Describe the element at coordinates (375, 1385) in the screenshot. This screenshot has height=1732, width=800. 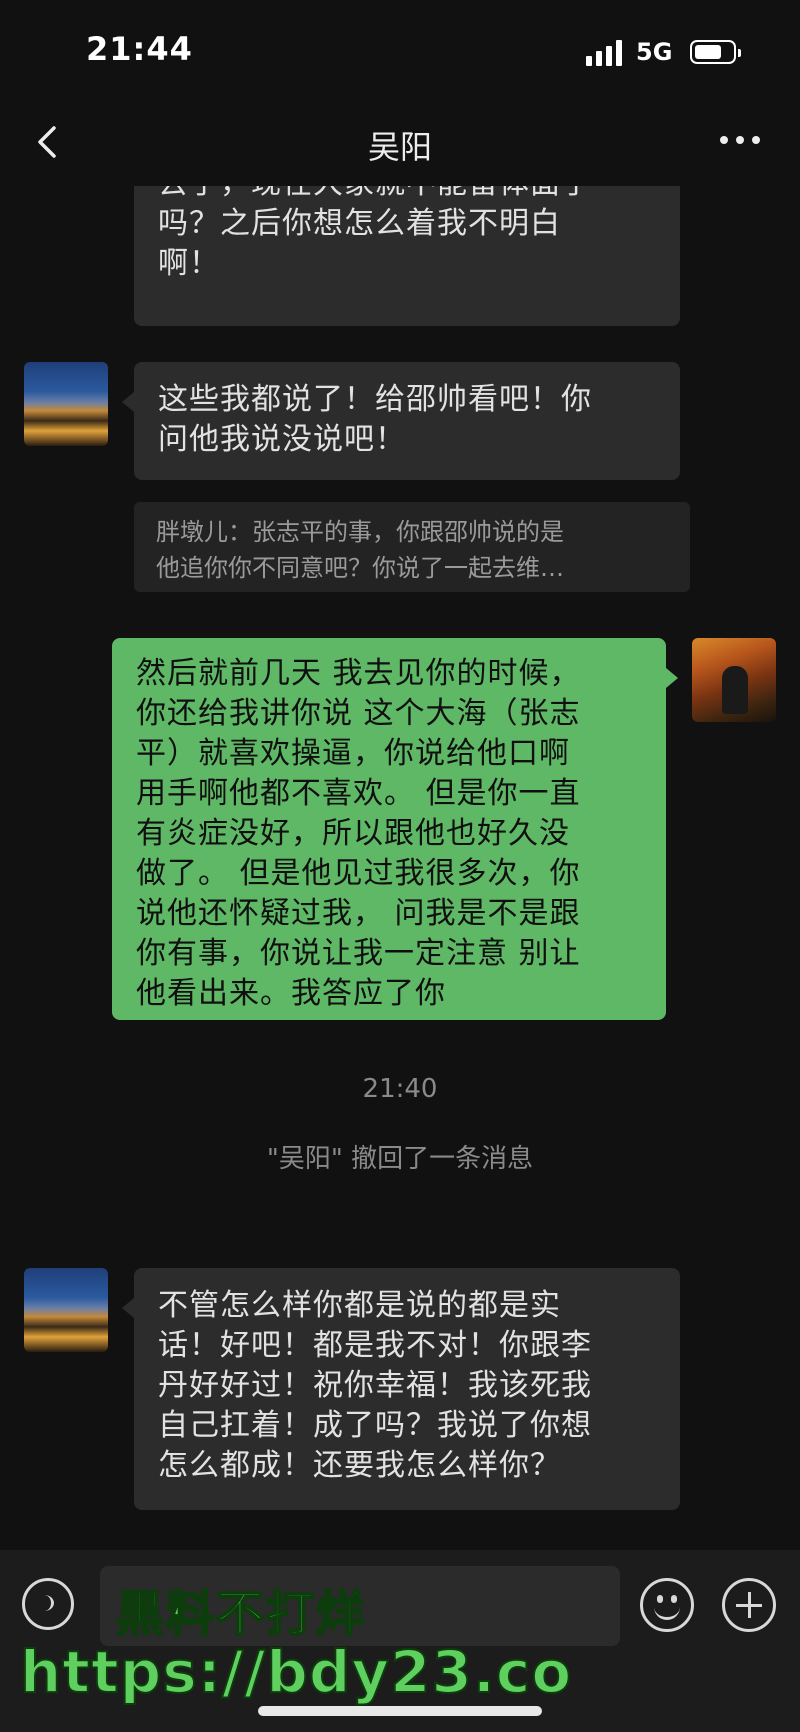
I see `message-line: 丹好好过！祝你幸福！我该死我` at that location.